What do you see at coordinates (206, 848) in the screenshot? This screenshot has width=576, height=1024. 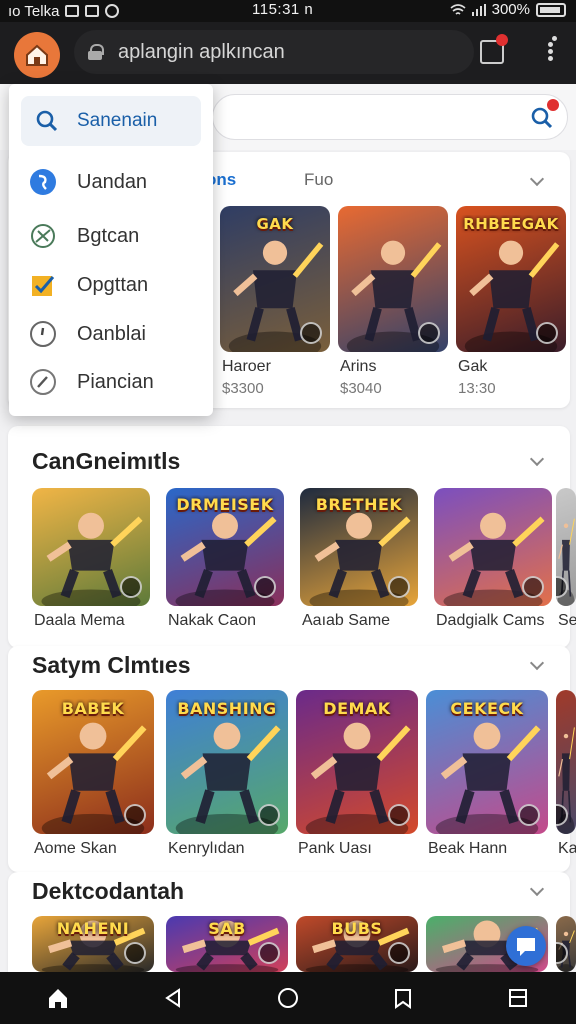 I see `game-title: Kenrylıdan` at bounding box center [206, 848].